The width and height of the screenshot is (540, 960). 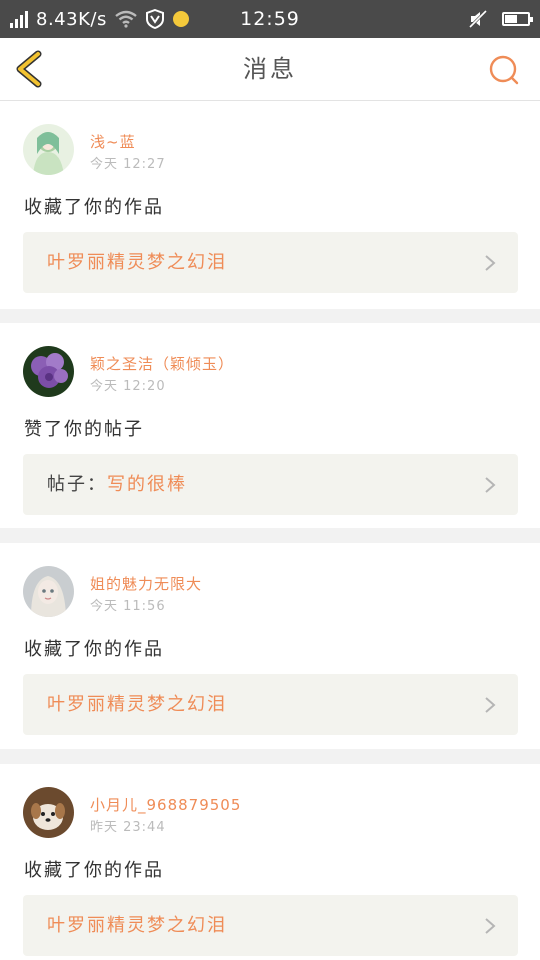 I want to click on ref-prefix: 帖子：, so click(x=77, y=484).